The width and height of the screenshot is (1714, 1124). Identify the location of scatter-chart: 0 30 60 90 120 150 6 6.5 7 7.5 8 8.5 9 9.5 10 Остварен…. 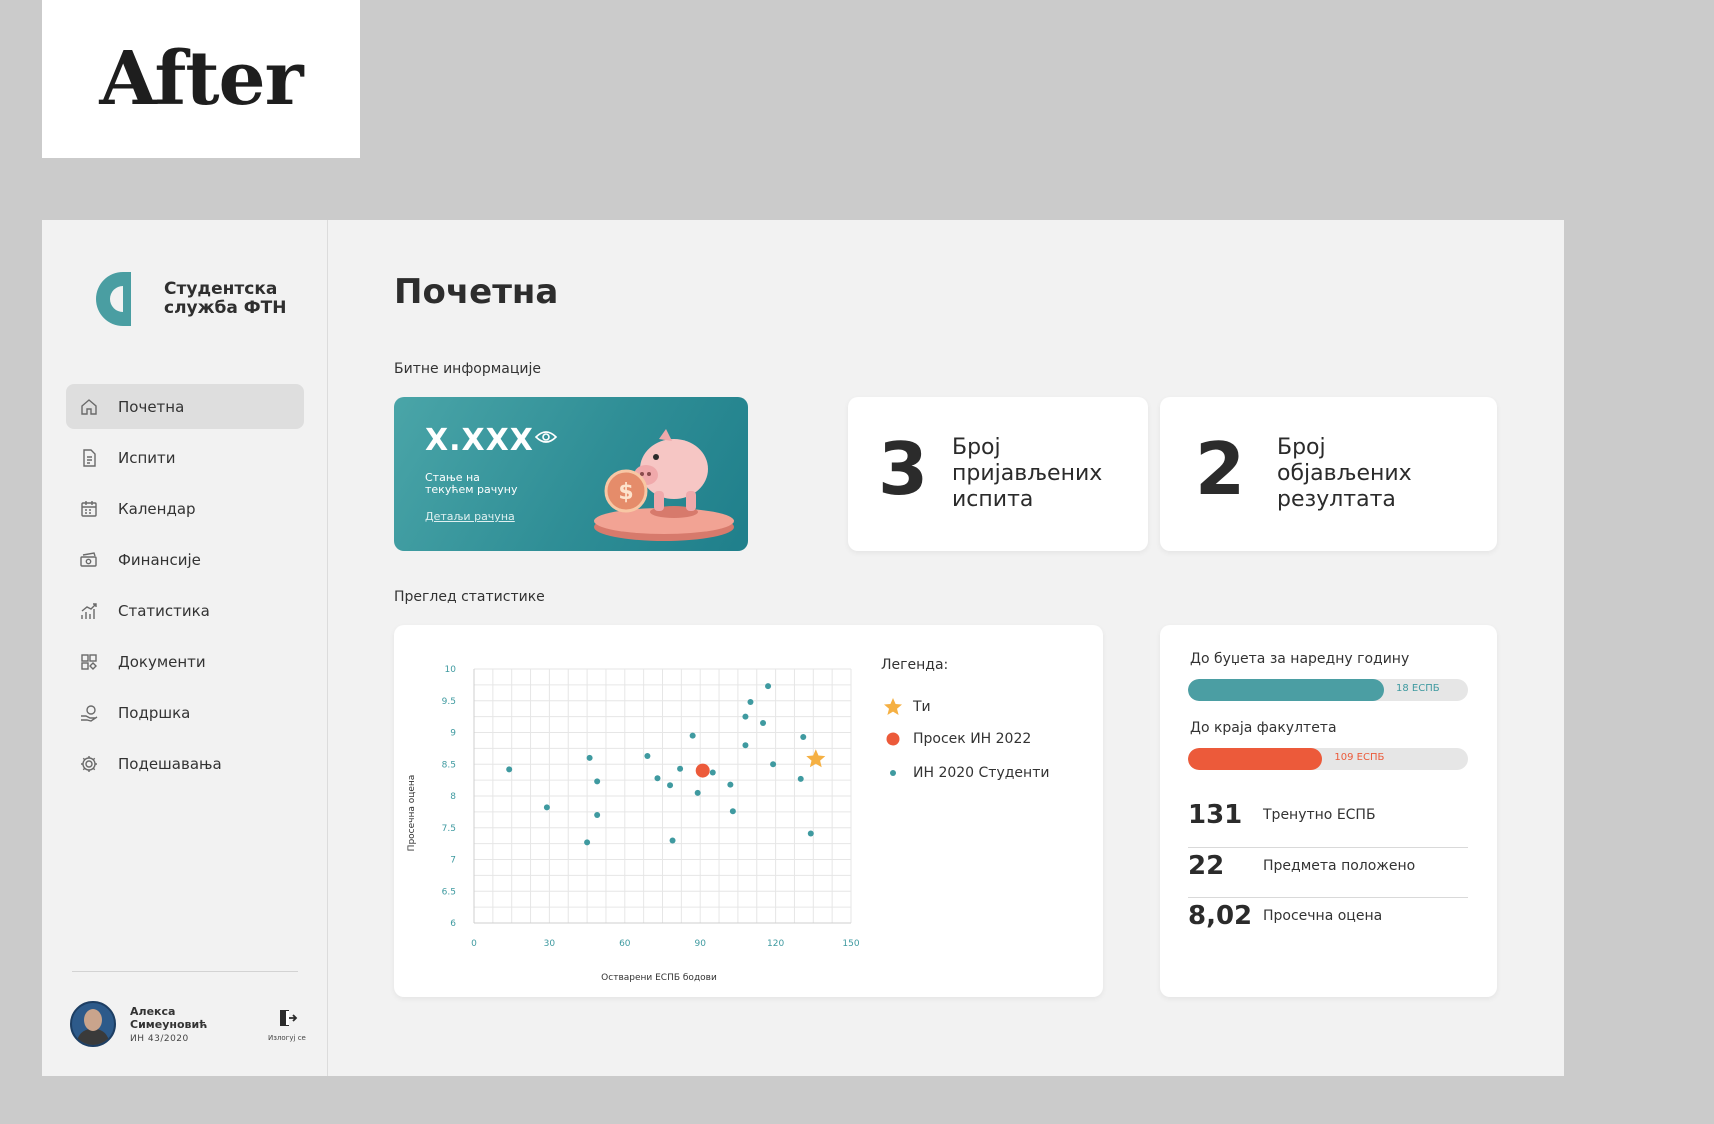
(633, 824).